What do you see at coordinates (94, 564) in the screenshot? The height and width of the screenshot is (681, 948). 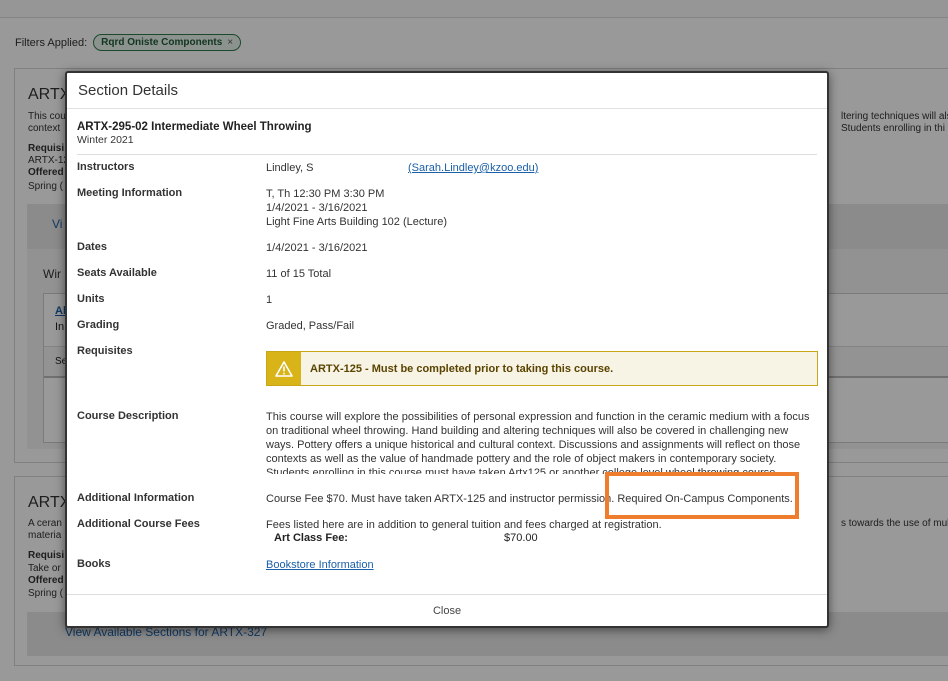 I see `books-label: Books` at bounding box center [94, 564].